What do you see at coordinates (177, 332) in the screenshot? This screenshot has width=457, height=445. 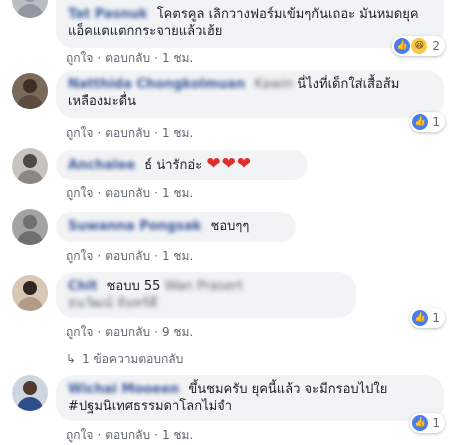 I see `comment-time: 9 ชม.` at bounding box center [177, 332].